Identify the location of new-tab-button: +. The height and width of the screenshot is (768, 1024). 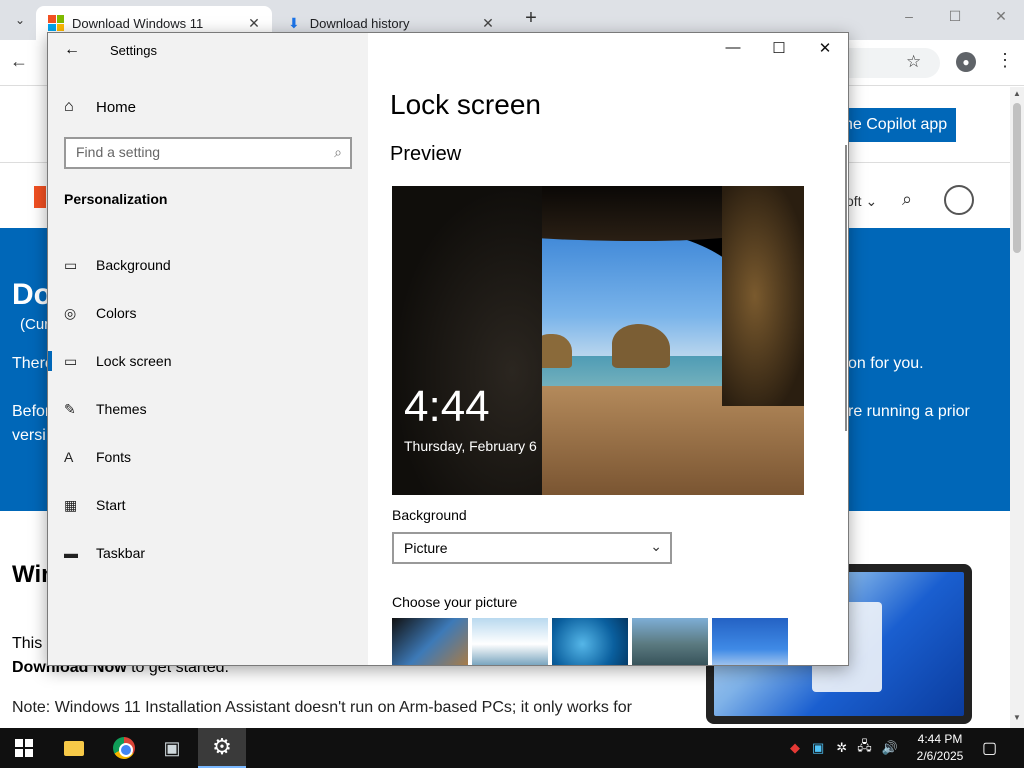
(531, 19).